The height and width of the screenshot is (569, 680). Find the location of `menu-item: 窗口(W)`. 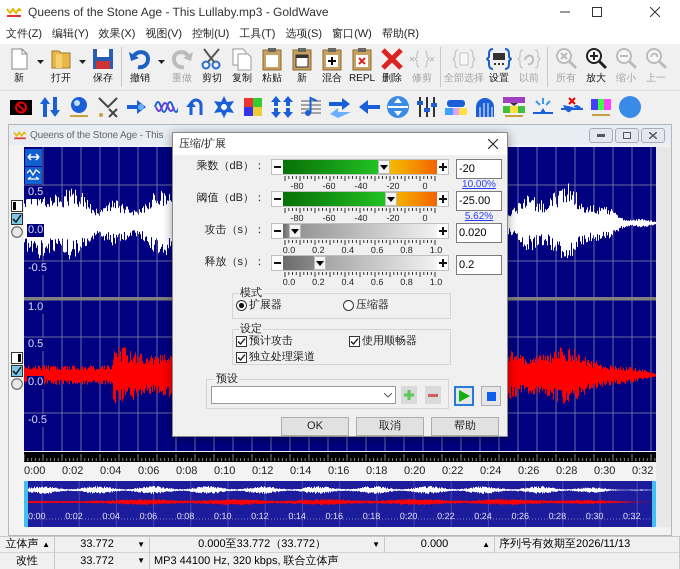

menu-item: 窗口(W) is located at coordinates (352, 34).